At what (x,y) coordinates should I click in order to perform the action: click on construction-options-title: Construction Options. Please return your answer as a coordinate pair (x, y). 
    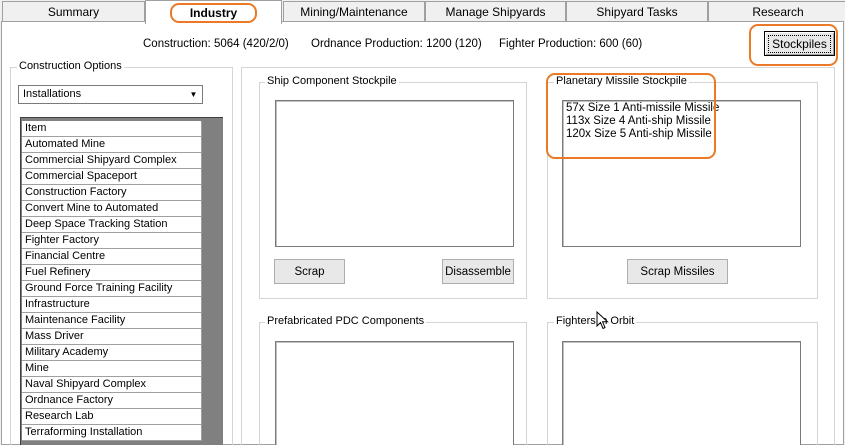
    Looking at the image, I should click on (70, 66).